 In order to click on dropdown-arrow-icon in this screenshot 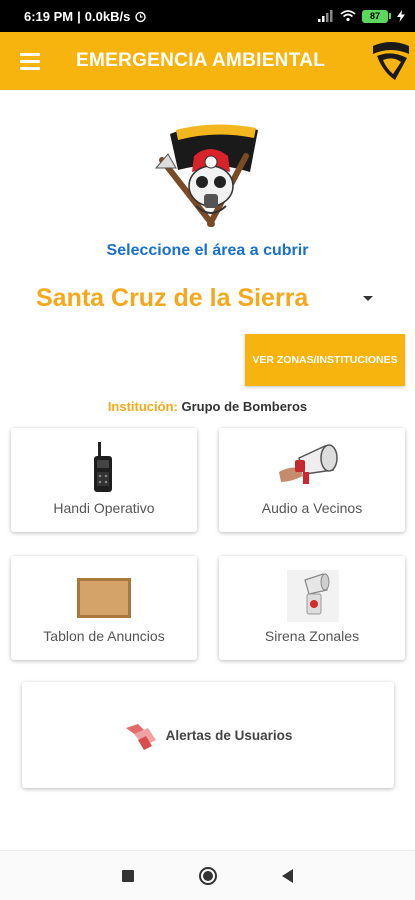, I will do `click(368, 298)`.